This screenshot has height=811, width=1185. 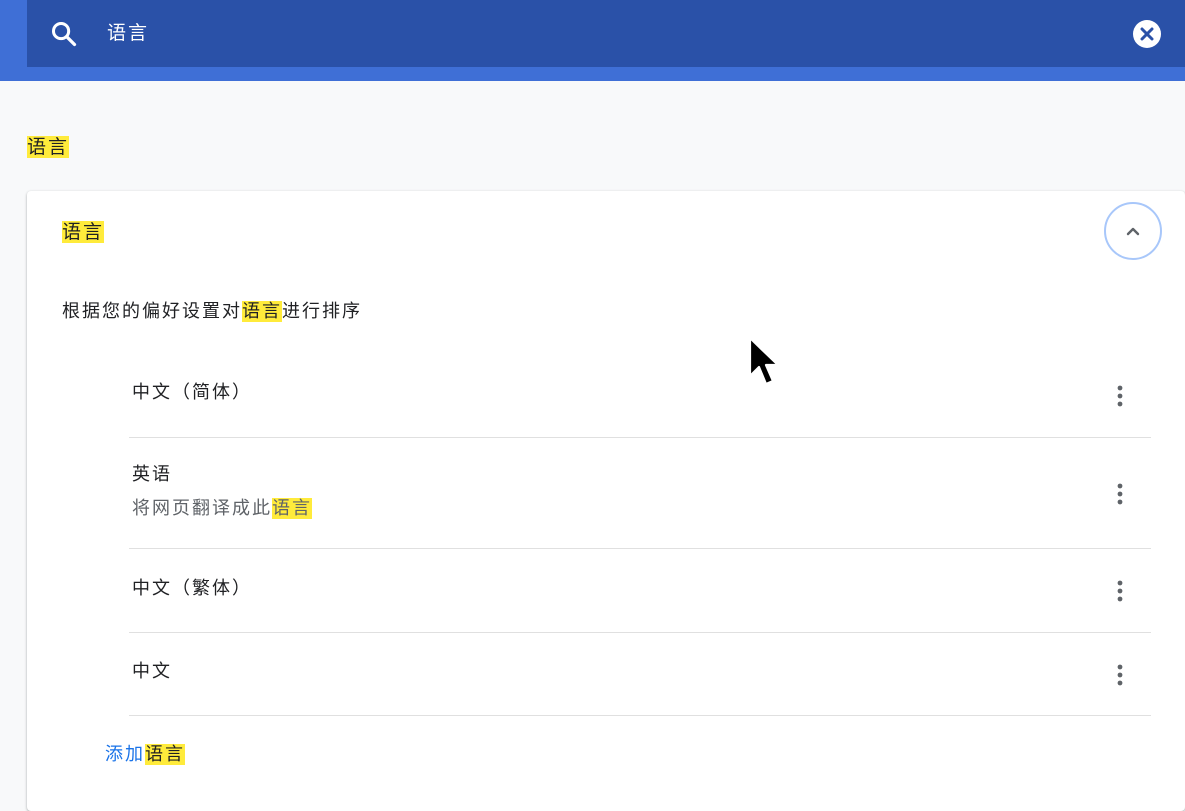 What do you see at coordinates (262, 311) in the screenshot?
I see `description-highlight: 语言` at bounding box center [262, 311].